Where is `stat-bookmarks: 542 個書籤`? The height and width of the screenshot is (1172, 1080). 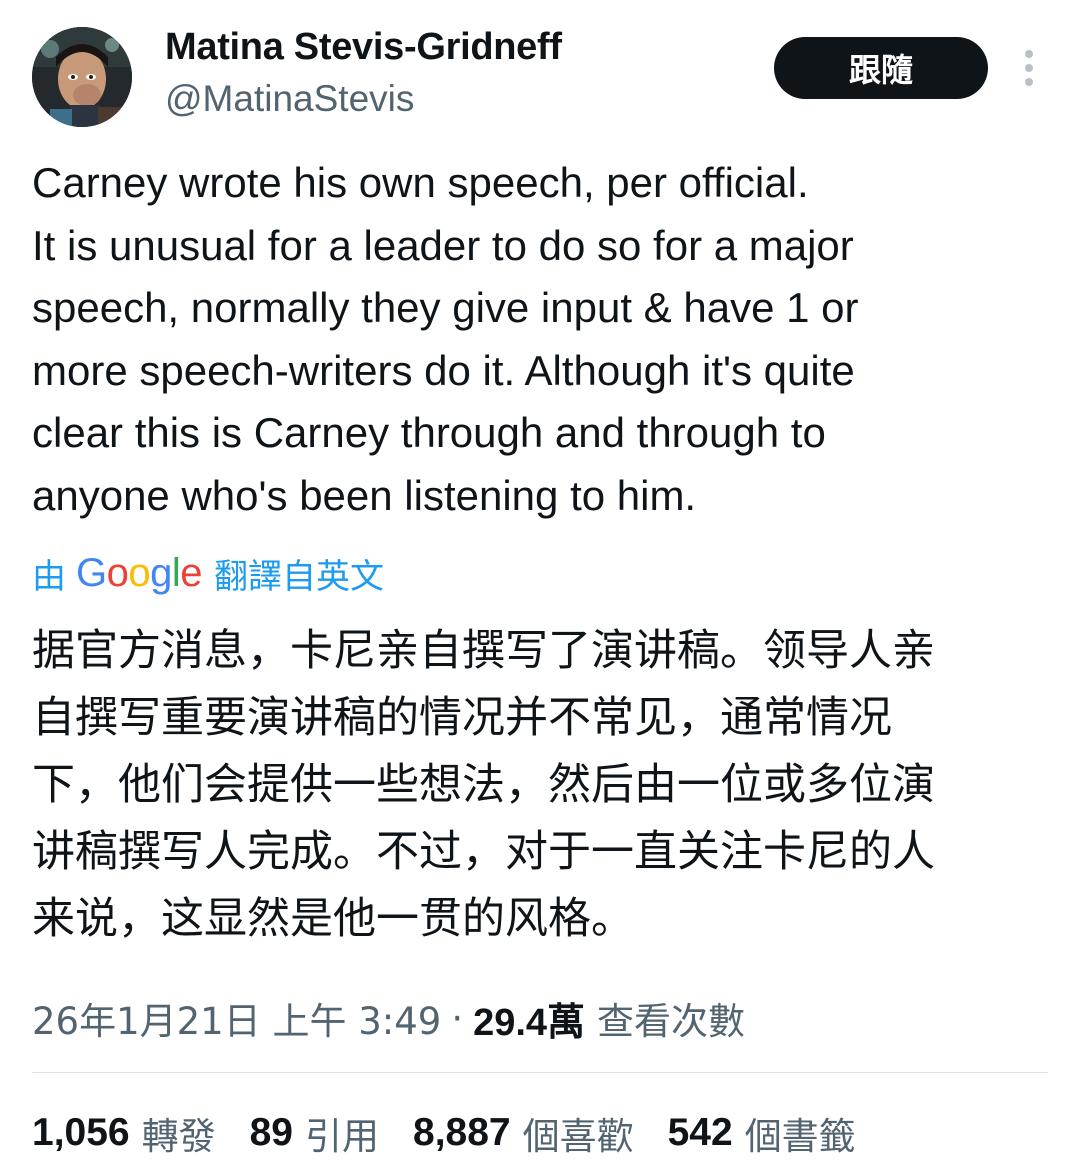 stat-bookmarks: 542 個書籤 is located at coordinates (762, 1133).